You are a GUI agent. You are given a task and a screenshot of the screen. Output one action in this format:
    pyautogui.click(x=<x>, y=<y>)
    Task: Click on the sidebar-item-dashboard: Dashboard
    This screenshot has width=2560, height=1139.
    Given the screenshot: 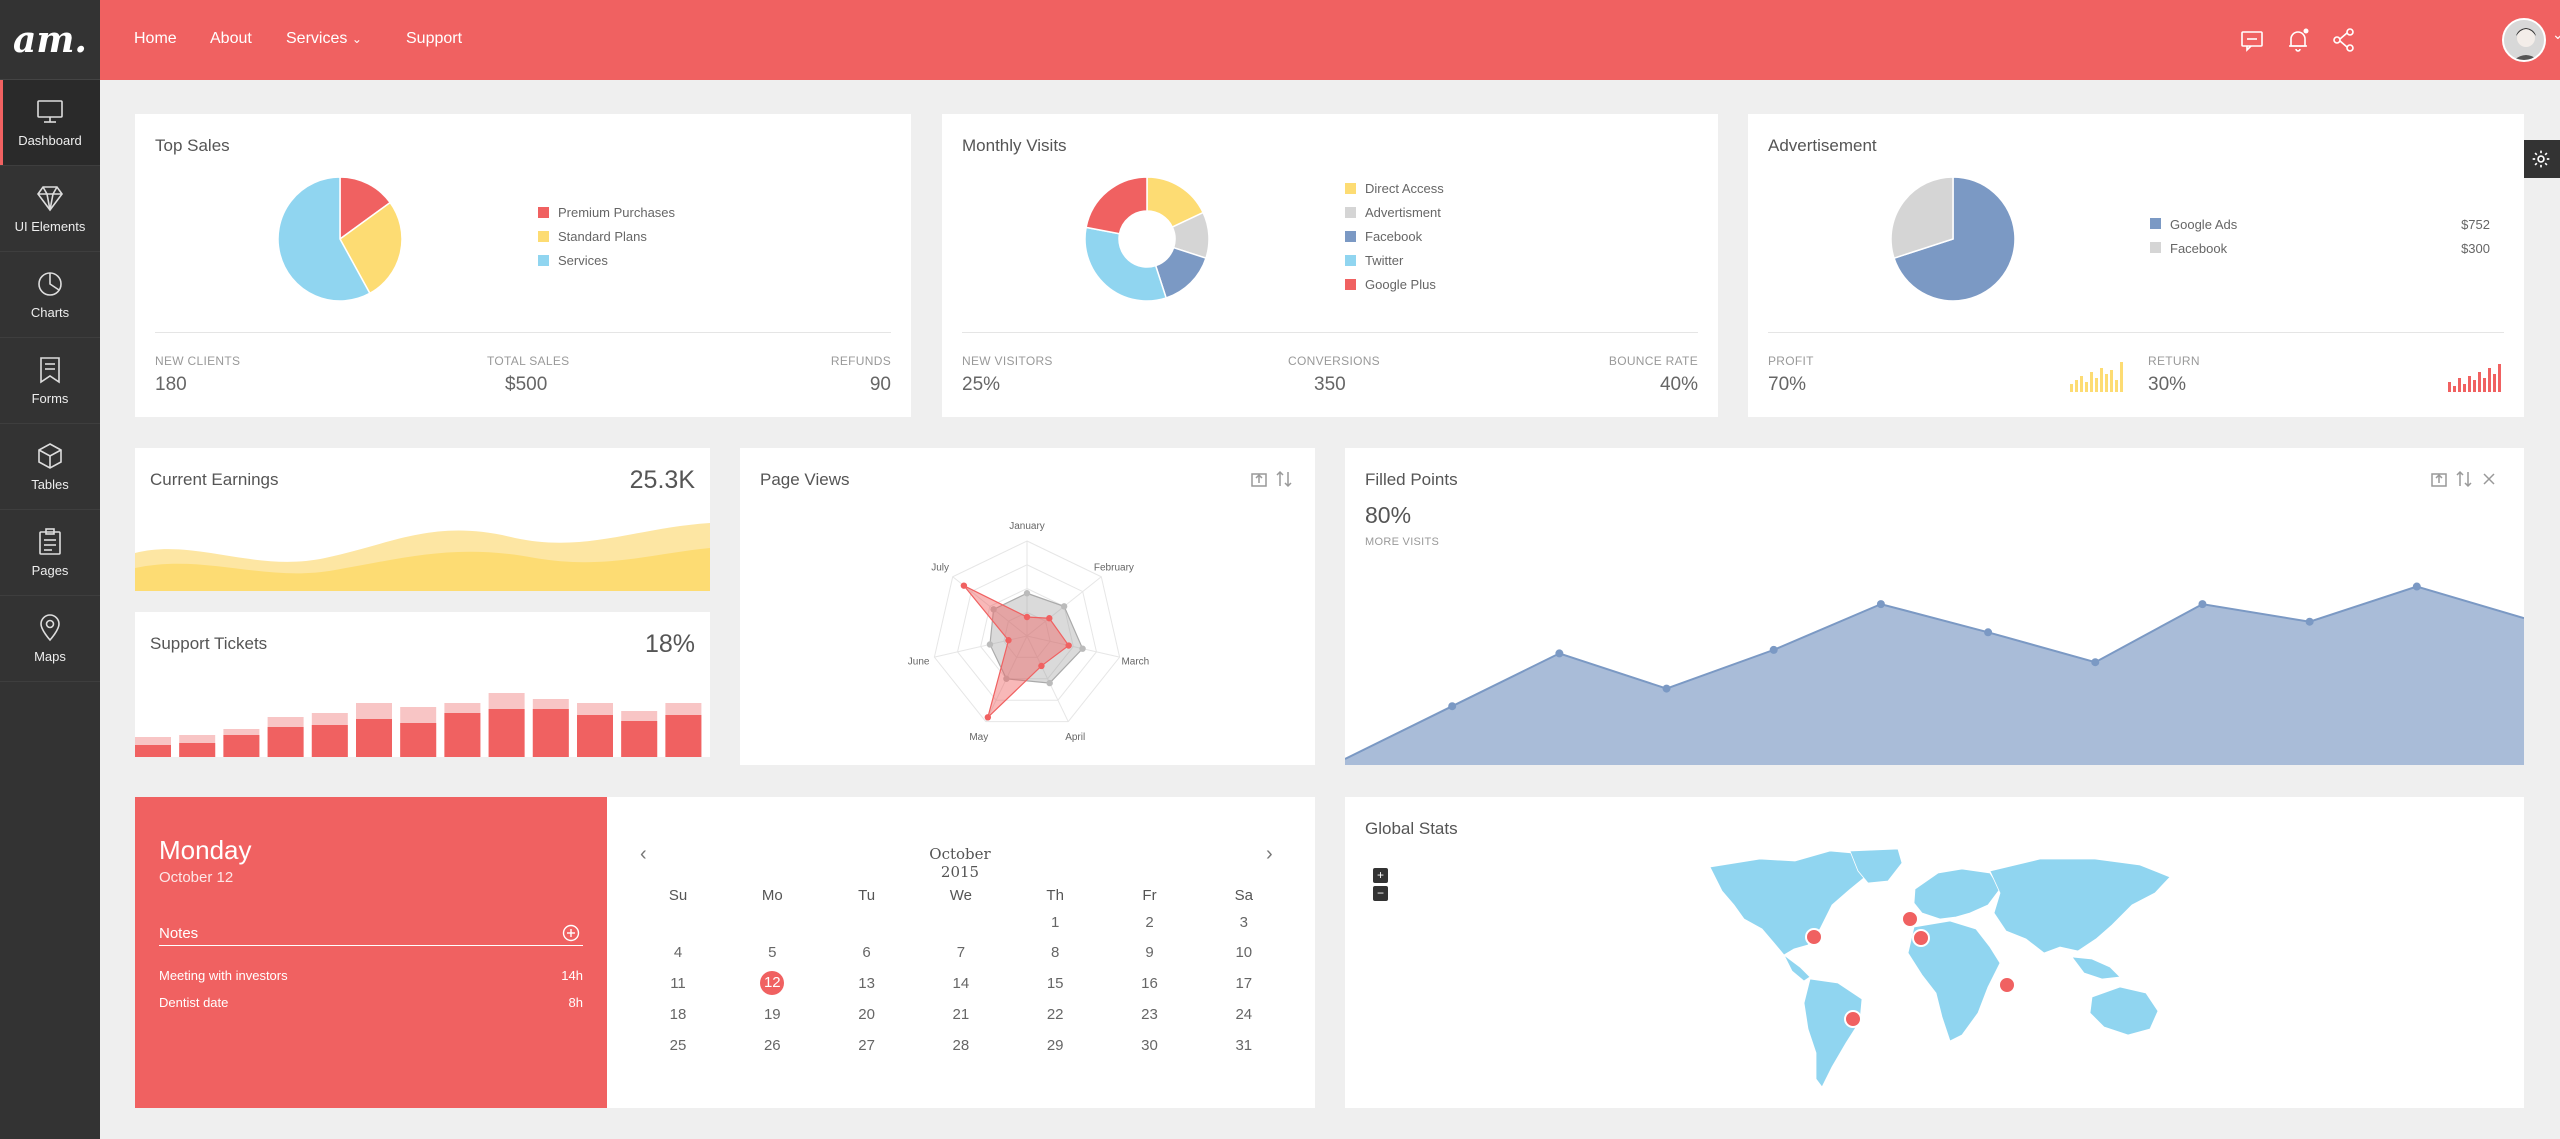 What is the action you would take?
    pyautogui.click(x=50, y=123)
    